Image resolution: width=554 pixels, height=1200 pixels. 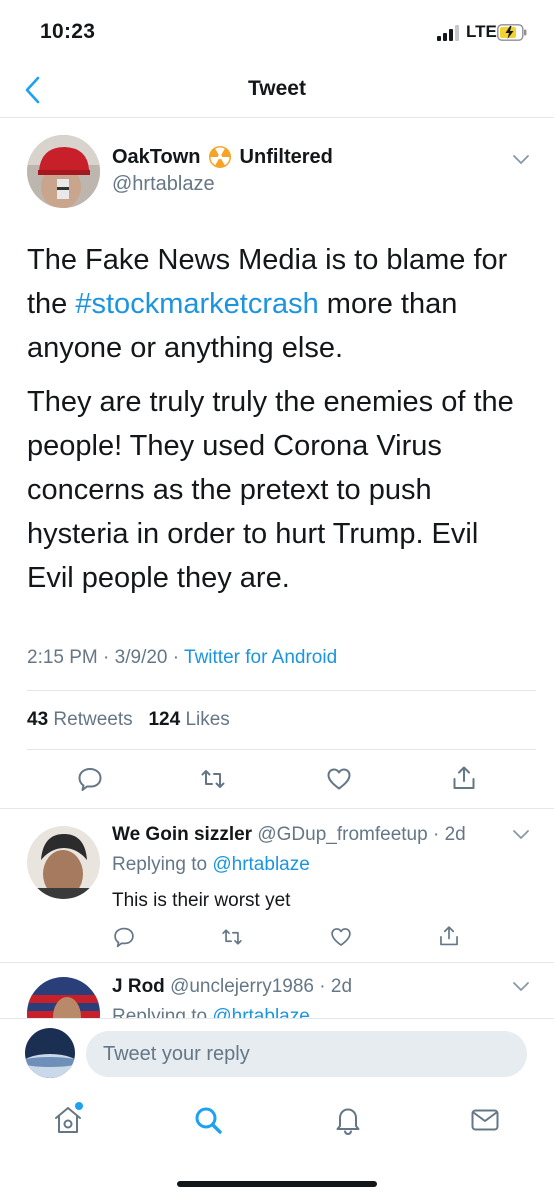 What do you see at coordinates (260, 864) in the screenshot?
I see `mention-link: @hrtablaze` at bounding box center [260, 864].